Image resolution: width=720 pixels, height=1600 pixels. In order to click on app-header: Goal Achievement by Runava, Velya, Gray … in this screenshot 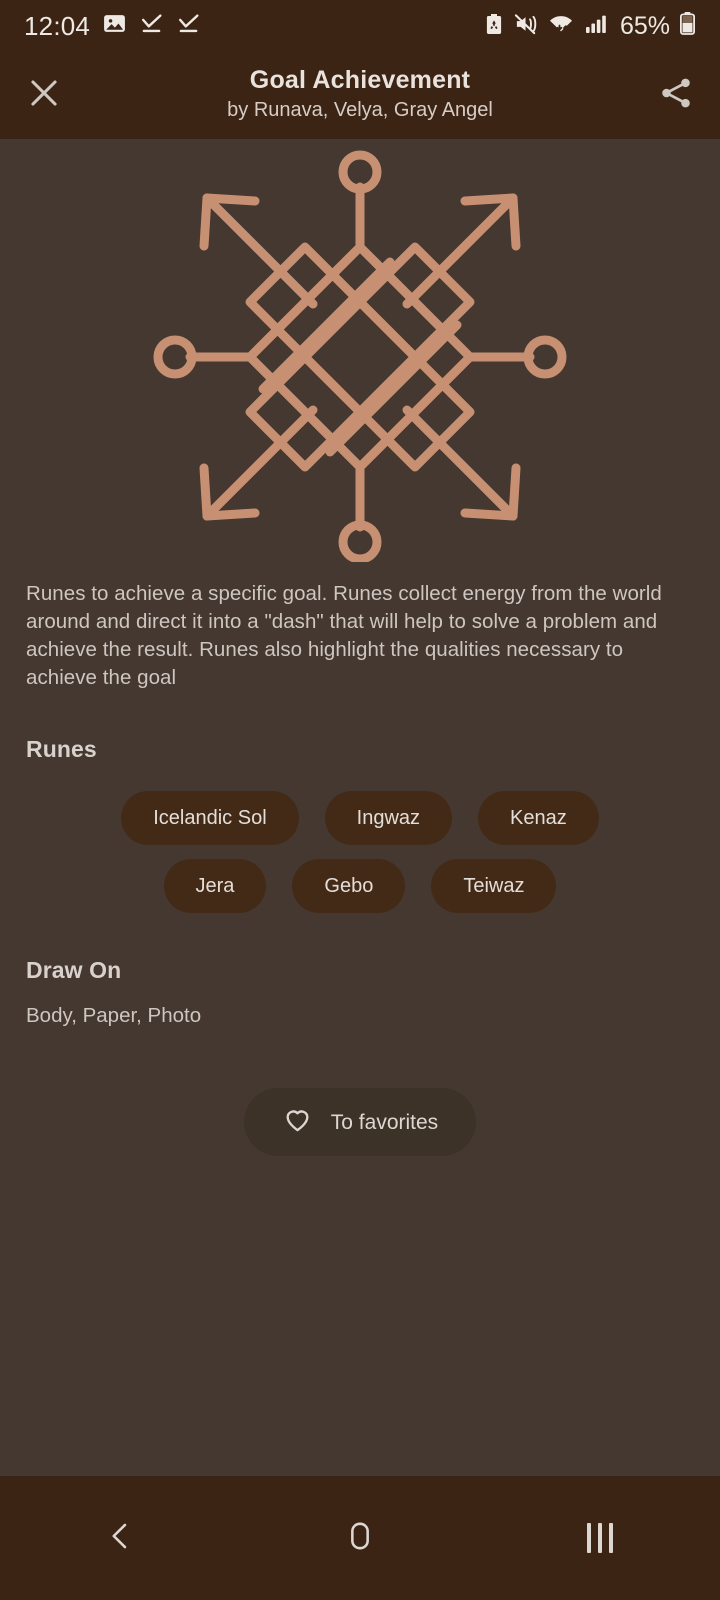, I will do `click(360, 95)`.